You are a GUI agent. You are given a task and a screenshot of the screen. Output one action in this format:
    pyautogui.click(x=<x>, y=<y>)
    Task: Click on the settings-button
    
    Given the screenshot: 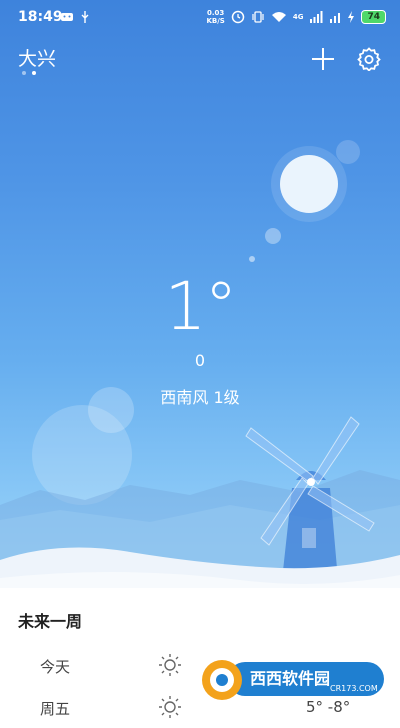 What is the action you would take?
    pyautogui.click(x=369, y=59)
    